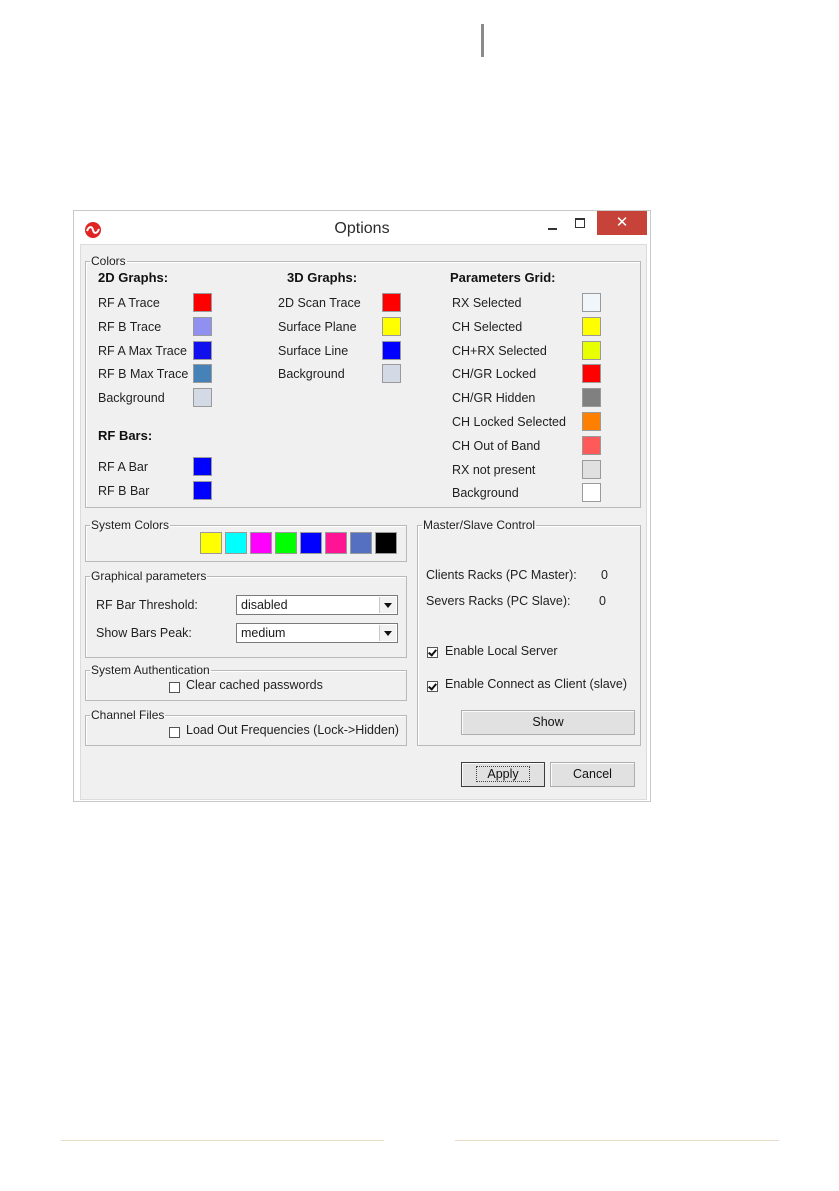 The width and height of the screenshot is (839, 1191). I want to click on graphs-2d-item-label: RF A Max Trace, so click(142, 350).